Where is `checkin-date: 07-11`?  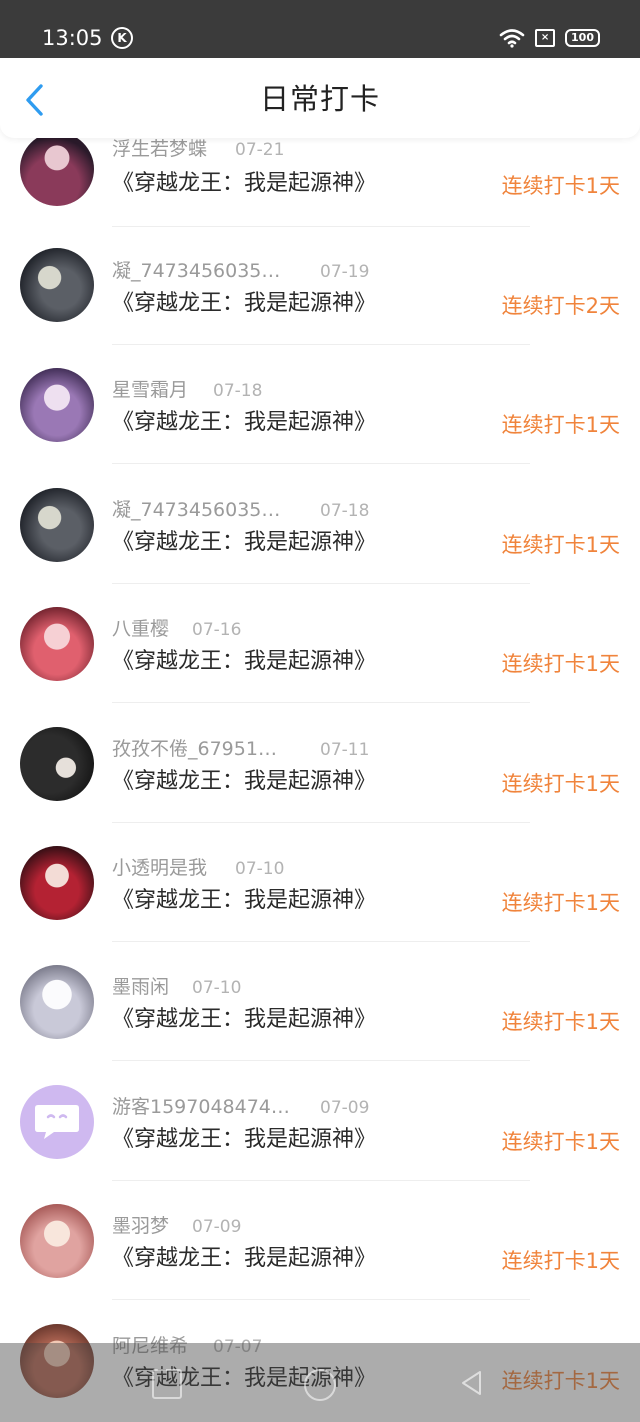
checkin-date: 07-11 is located at coordinates (345, 750).